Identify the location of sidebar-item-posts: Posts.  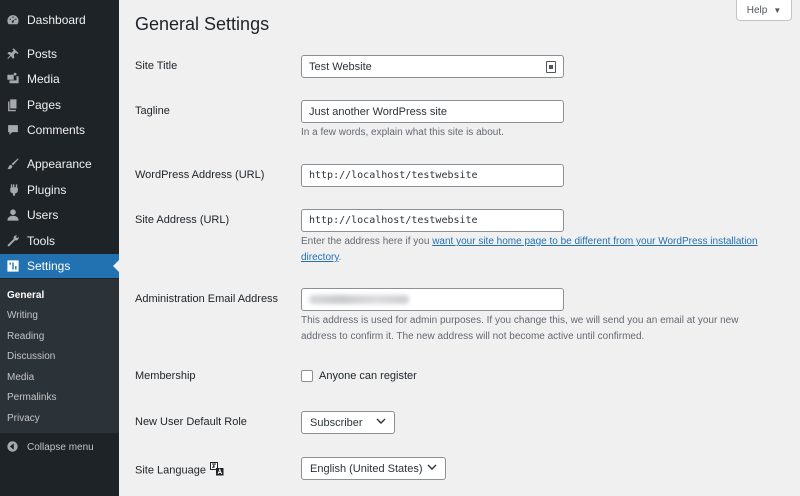
(59, 54).